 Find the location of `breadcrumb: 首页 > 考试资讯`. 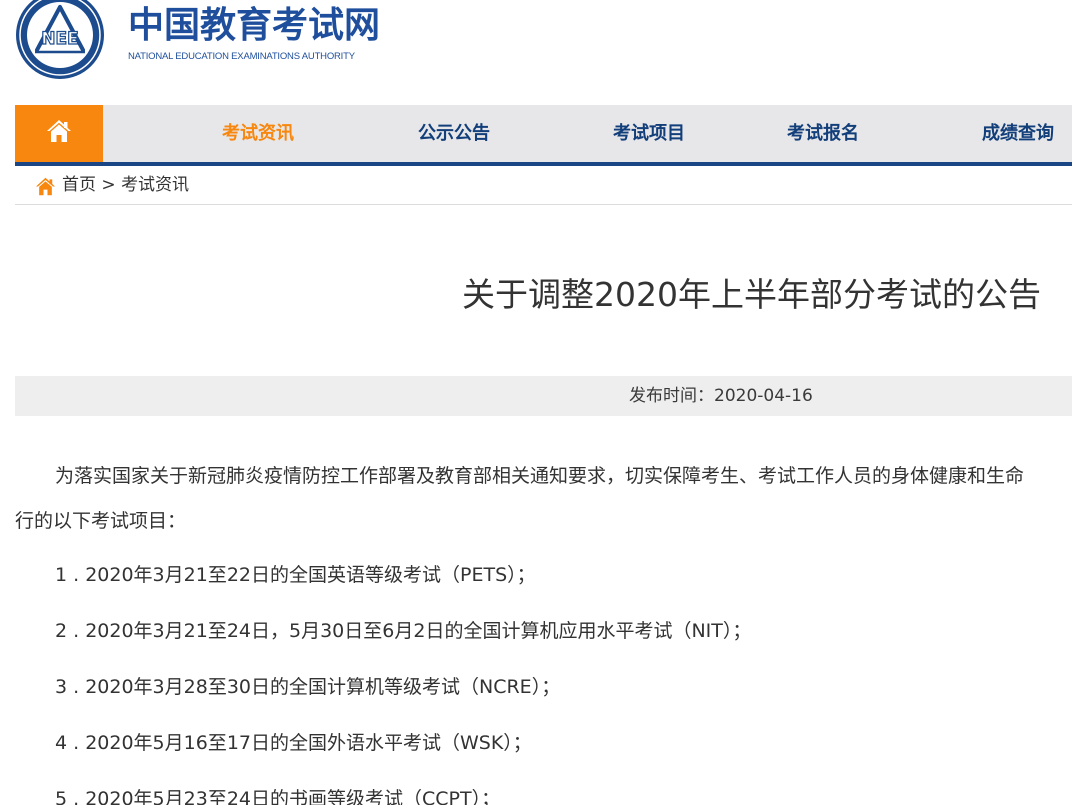

breadcrumb: 首页 > 考试资讯 is located at coordinates (125, 185).